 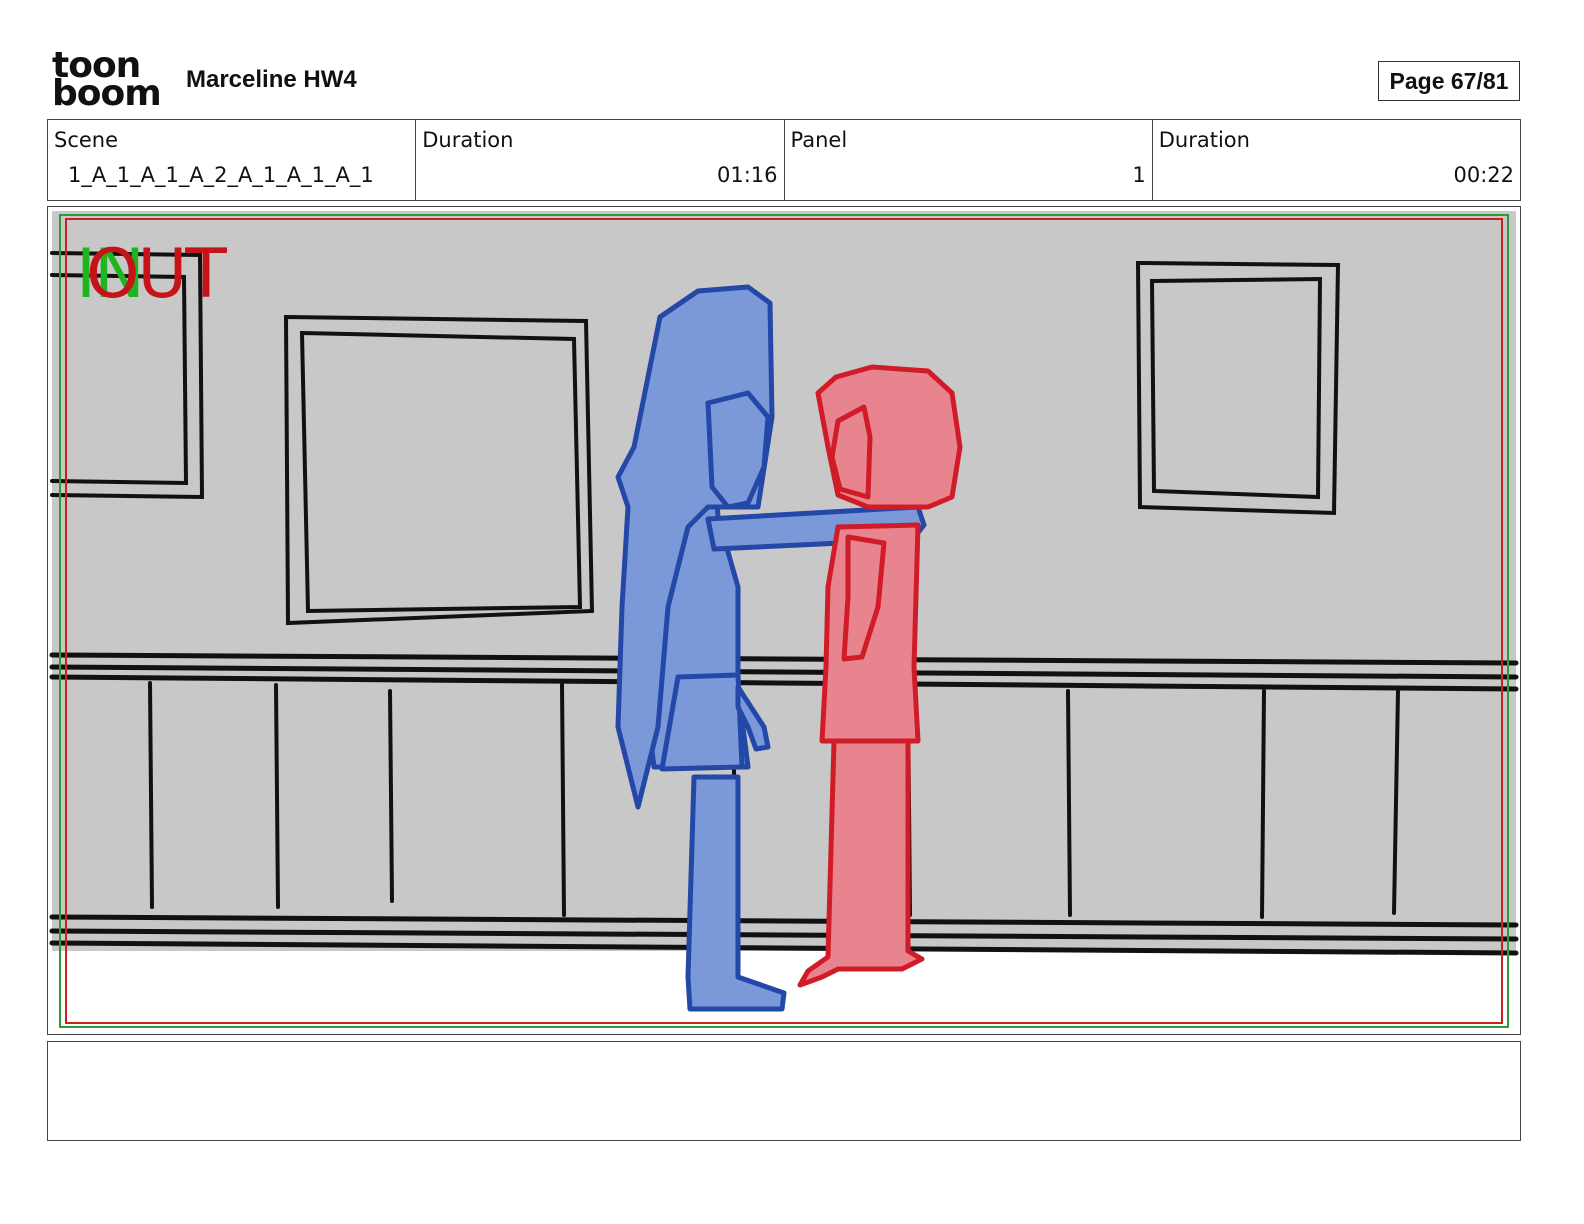 What do you see at coordinates (1336, 160) in the screenshot?
I see `panel-duration-cell: Duration 00:22` at bounding box center [1336, 160].